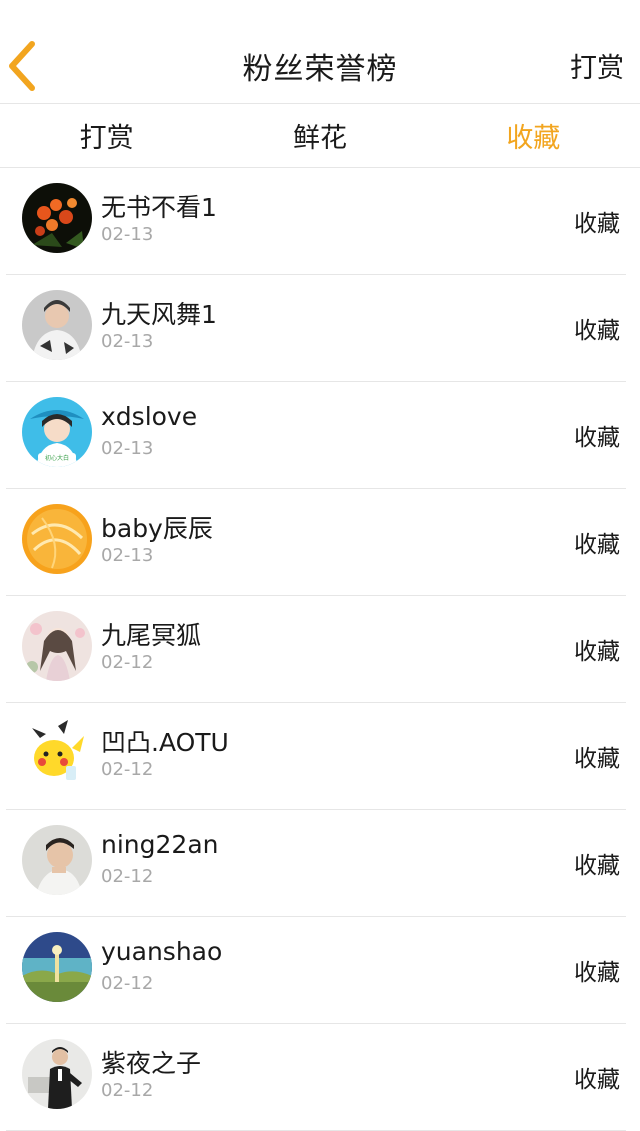  I want to click on user-name: ning22an, so click(160, 844).